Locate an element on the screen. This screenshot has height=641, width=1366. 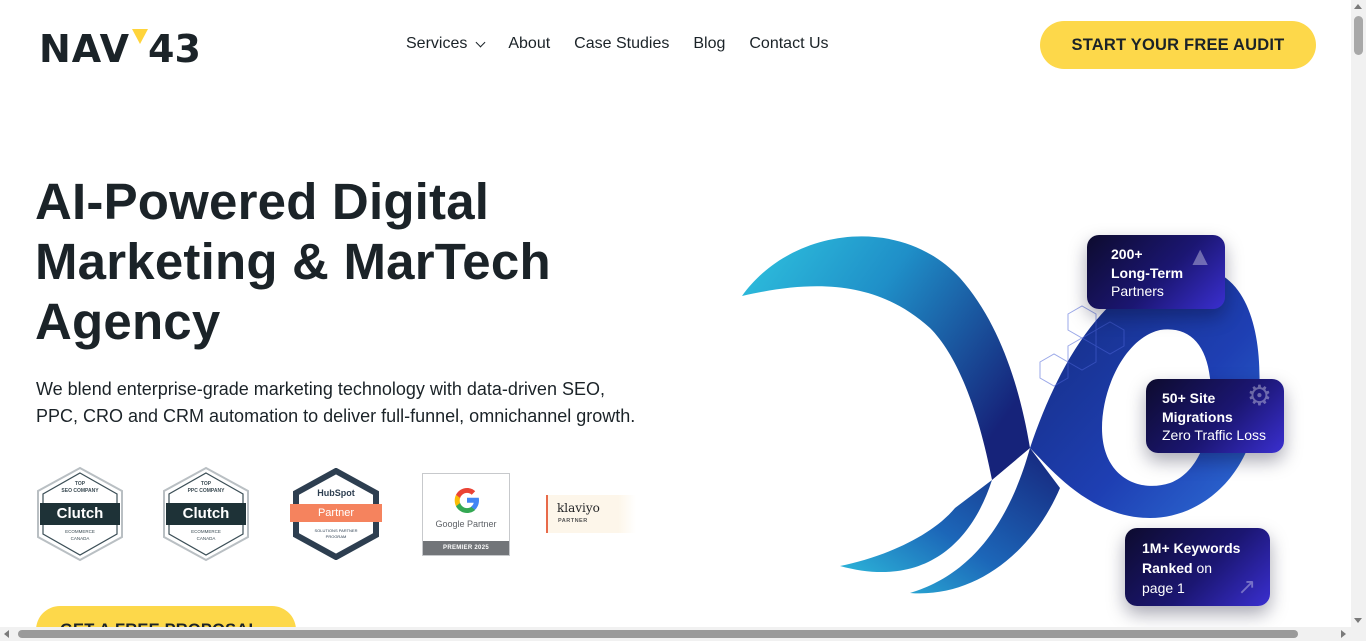
google-partner-badge: Google Partner PREMIER 2025 is located at coordinates (466, 514).